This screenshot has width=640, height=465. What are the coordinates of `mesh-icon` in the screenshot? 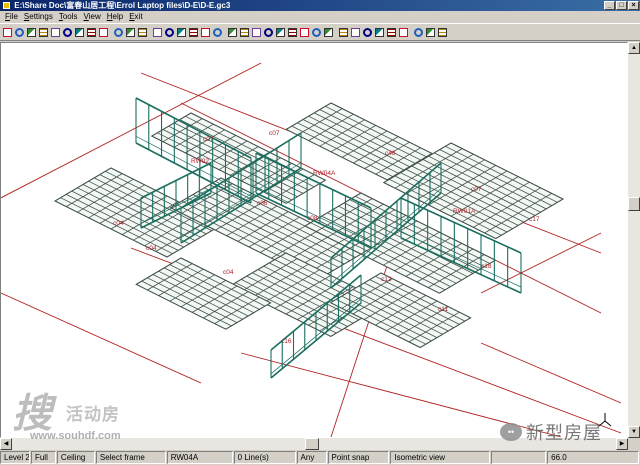 It's located at (55, 32).